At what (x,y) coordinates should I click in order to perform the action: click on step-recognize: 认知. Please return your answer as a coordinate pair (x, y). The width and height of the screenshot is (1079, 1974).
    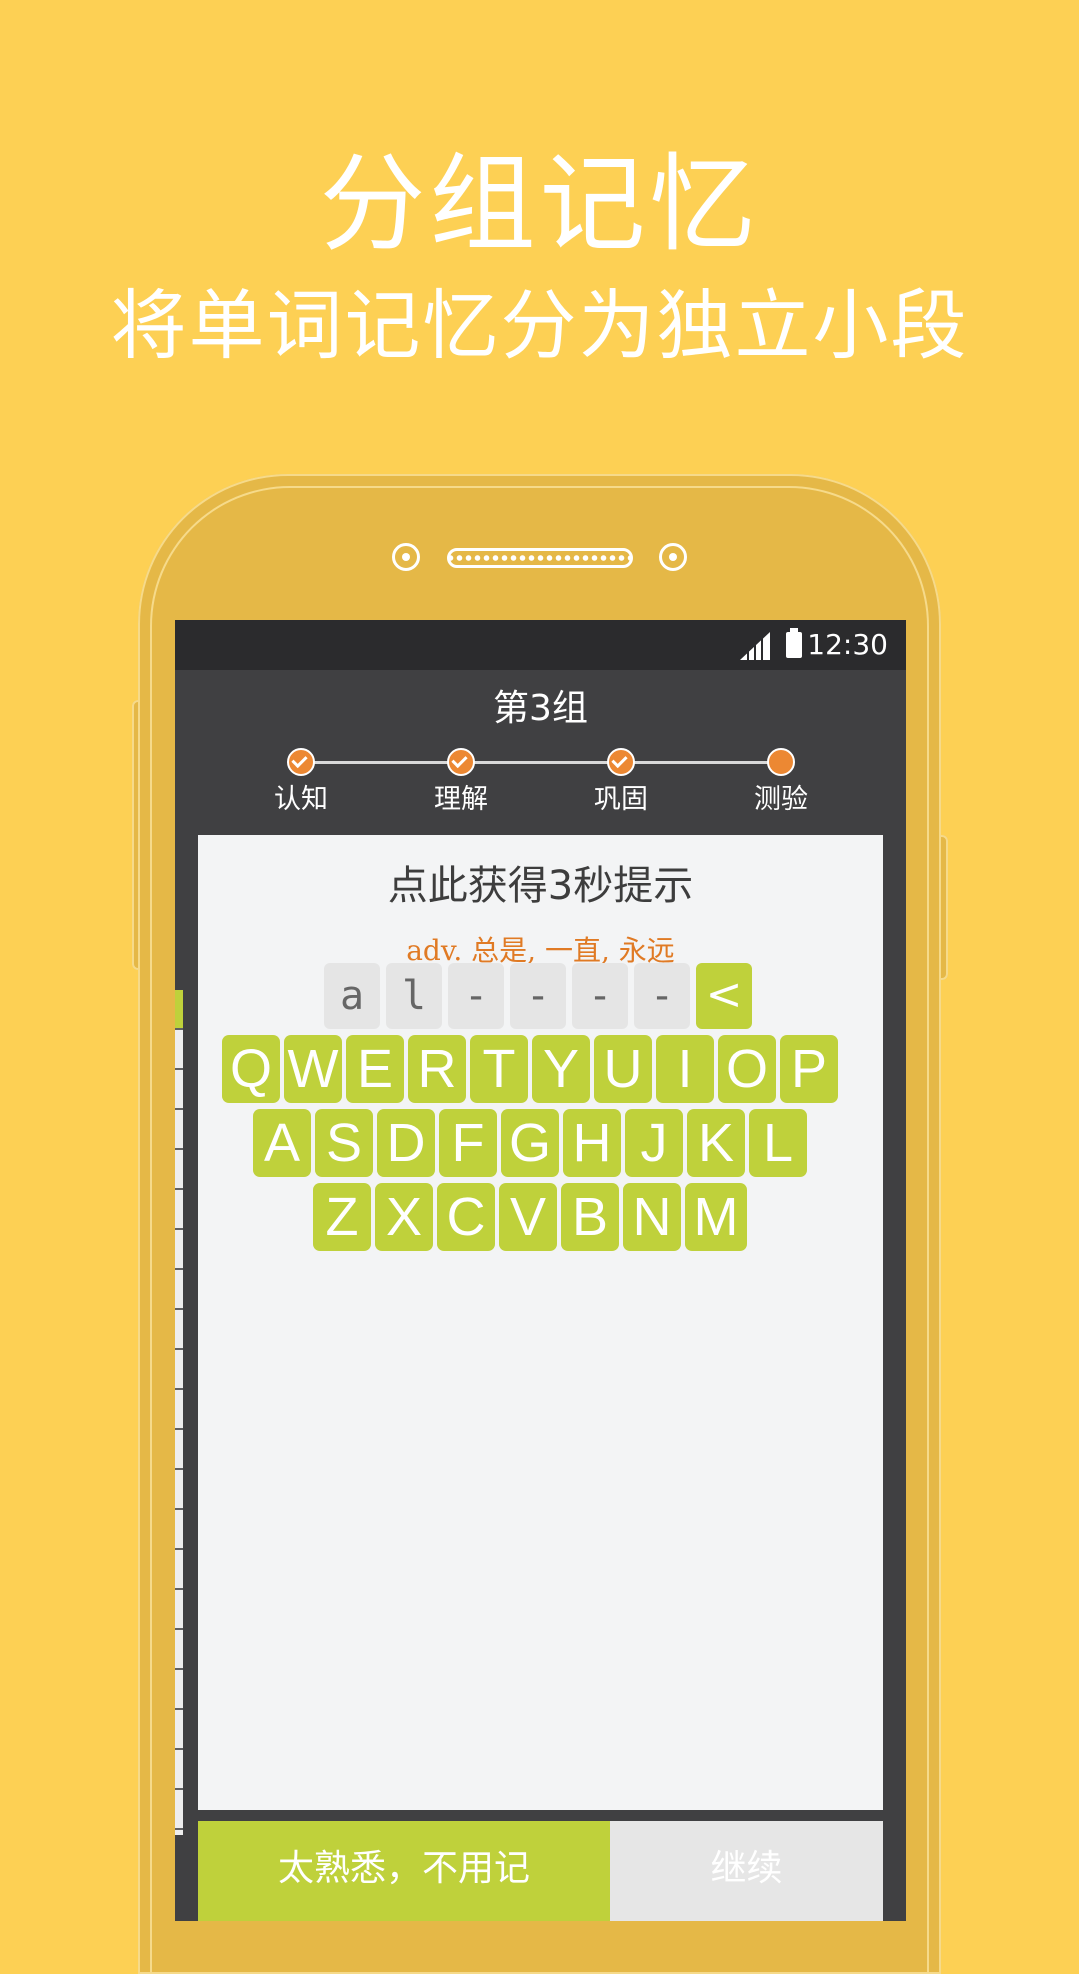
    Looking at the image, I should click on (301, 783).